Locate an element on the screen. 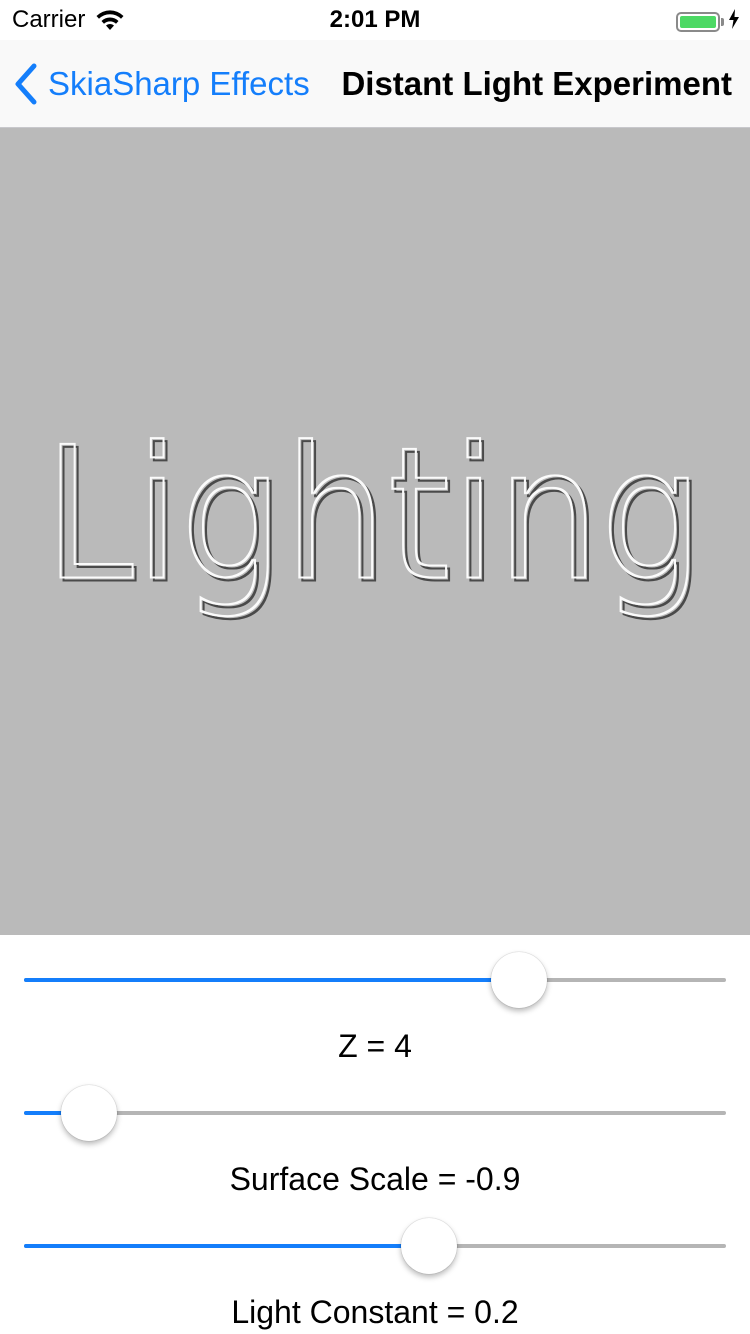 The width and height of the screenshot is (750, 1334). slider-track is located at coordinates (375, 1113).